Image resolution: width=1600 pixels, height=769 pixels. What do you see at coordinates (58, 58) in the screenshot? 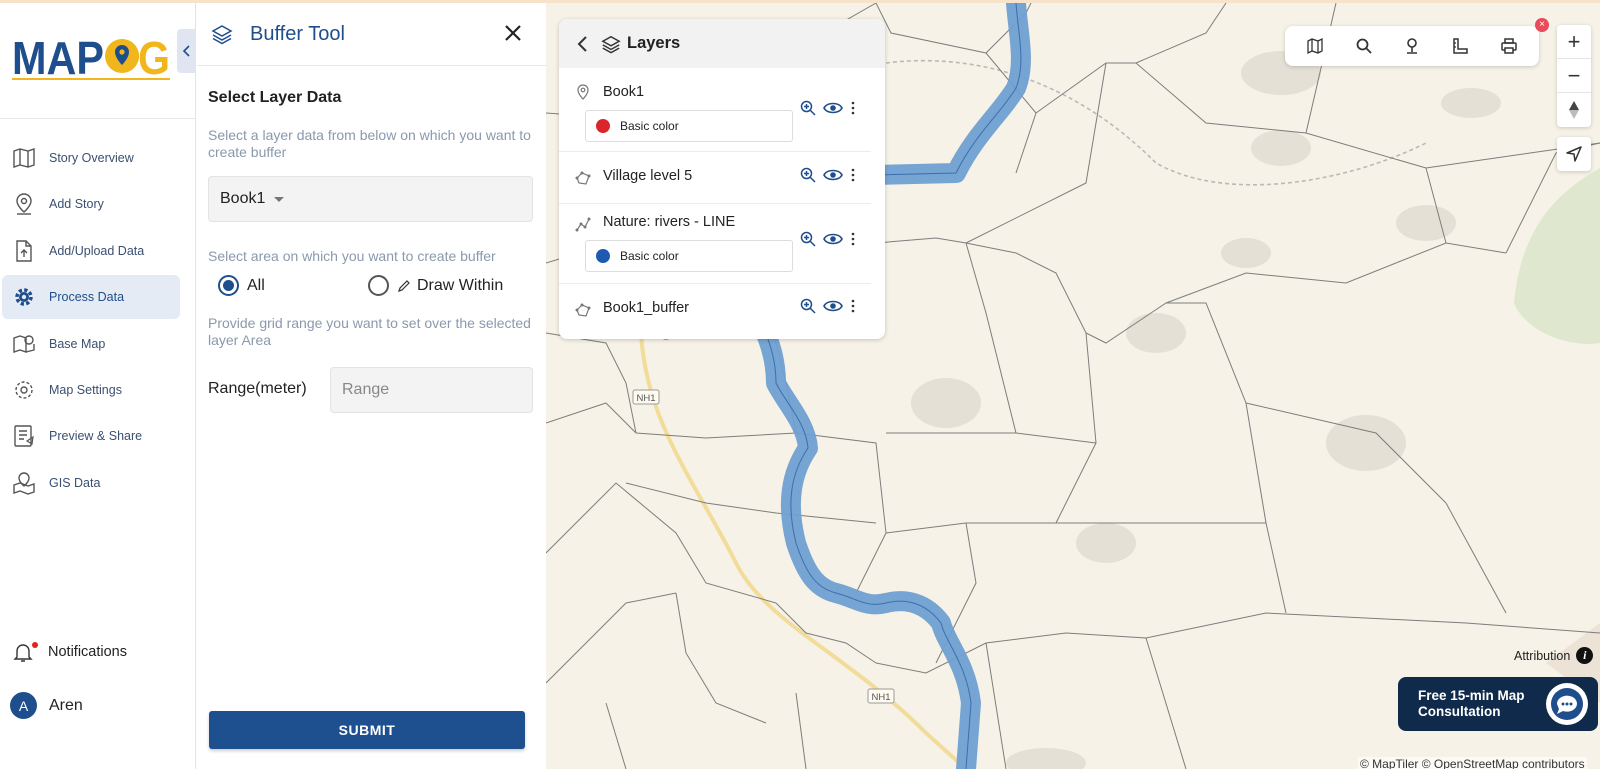
I see `logo-text-map: MAP` at bounding box center [58, 58].